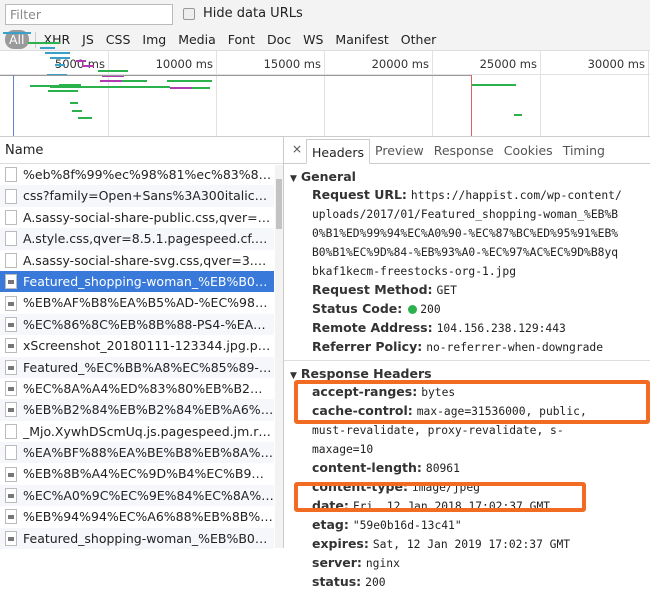 This screenshot has height=592, width=650. What do you see at coordinates (184, 64) in the screenshot?
I see `timeline-tick-label: 10000 ms` at bounding box center [184, 64].